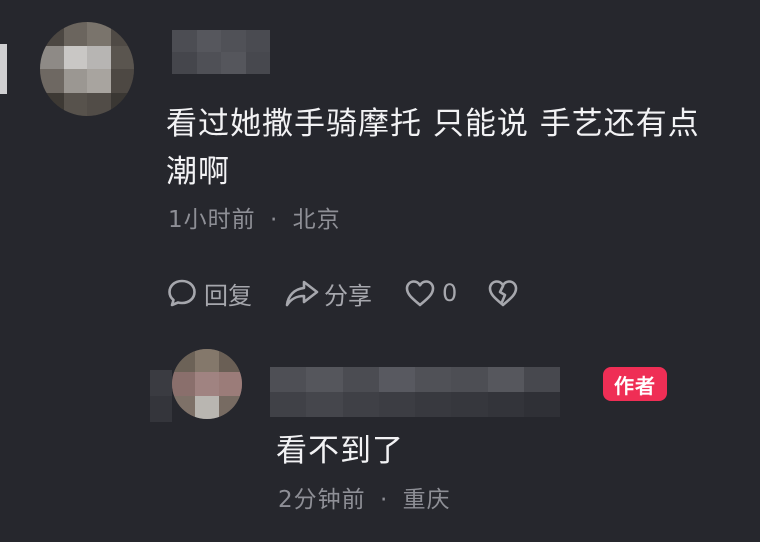  I want to click on share-button: 分享, so click(328, 293).